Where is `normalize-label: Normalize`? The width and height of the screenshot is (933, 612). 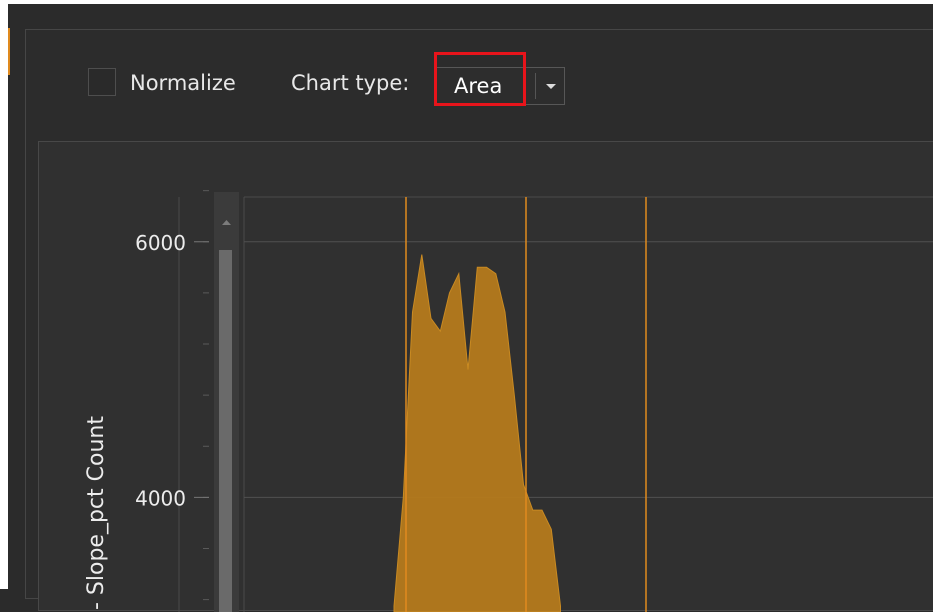
normalize-label: Normalize is located at coordinates (183, 83).